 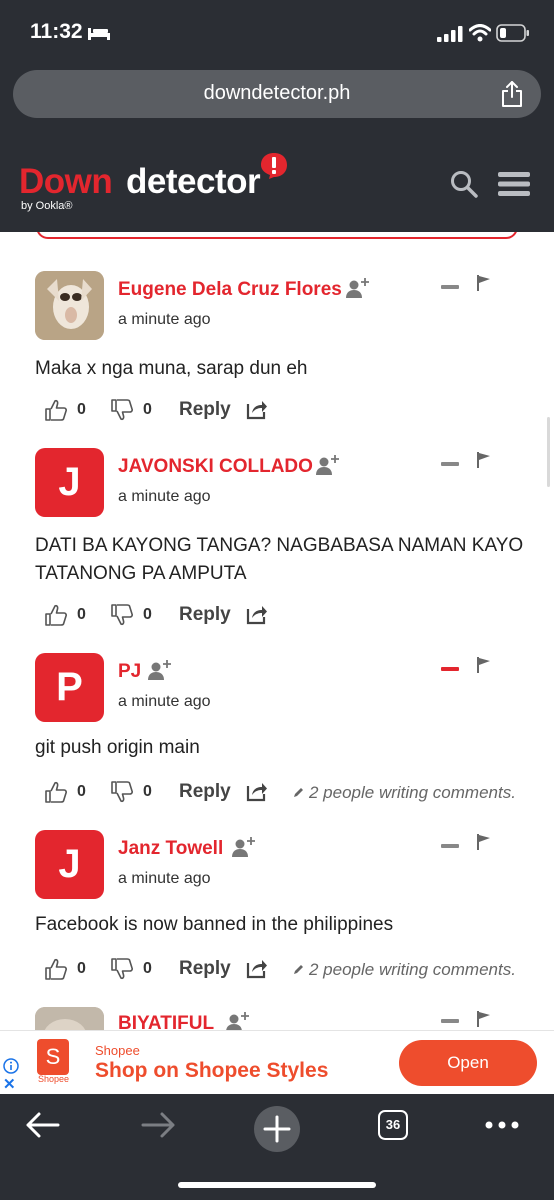 What do you see at coordinates (170, 849) in the screenshot?
I see `comment-author: Janz Towell` at bounding box center [170, 849].